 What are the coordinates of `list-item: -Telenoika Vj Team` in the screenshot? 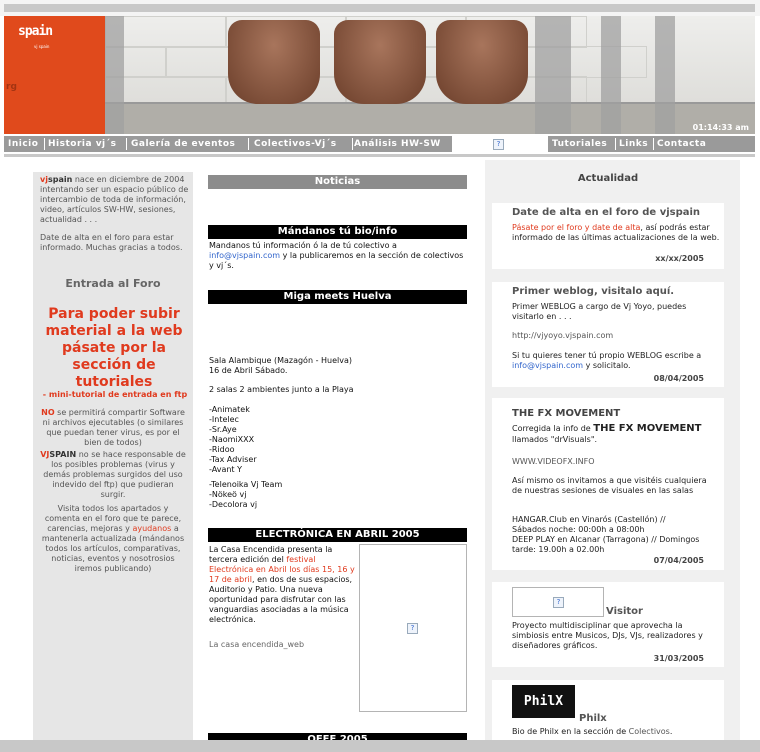 It's located at (246, 484).